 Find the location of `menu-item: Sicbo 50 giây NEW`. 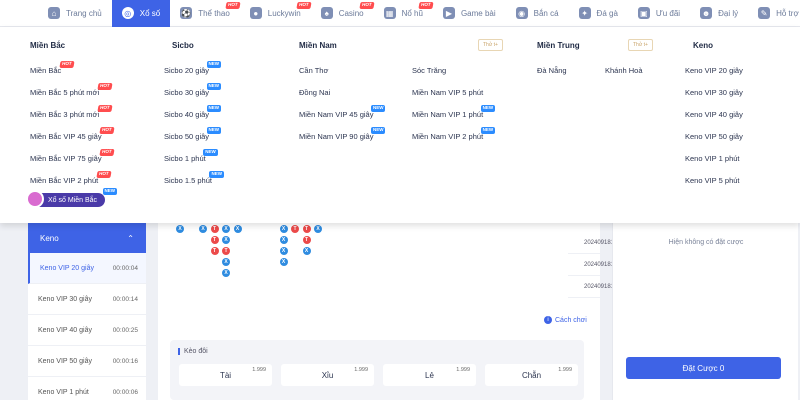

menu-item: Sicbo 50 giây NEW is located at coordinates (193, 134).